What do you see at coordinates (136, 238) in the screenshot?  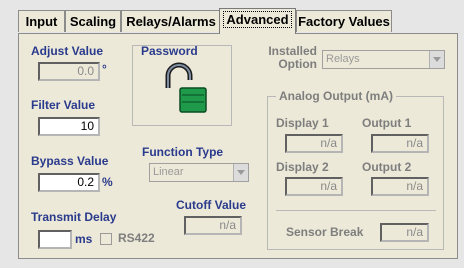 I see `rs422-label: RS422` at bounding box center [136, 238].